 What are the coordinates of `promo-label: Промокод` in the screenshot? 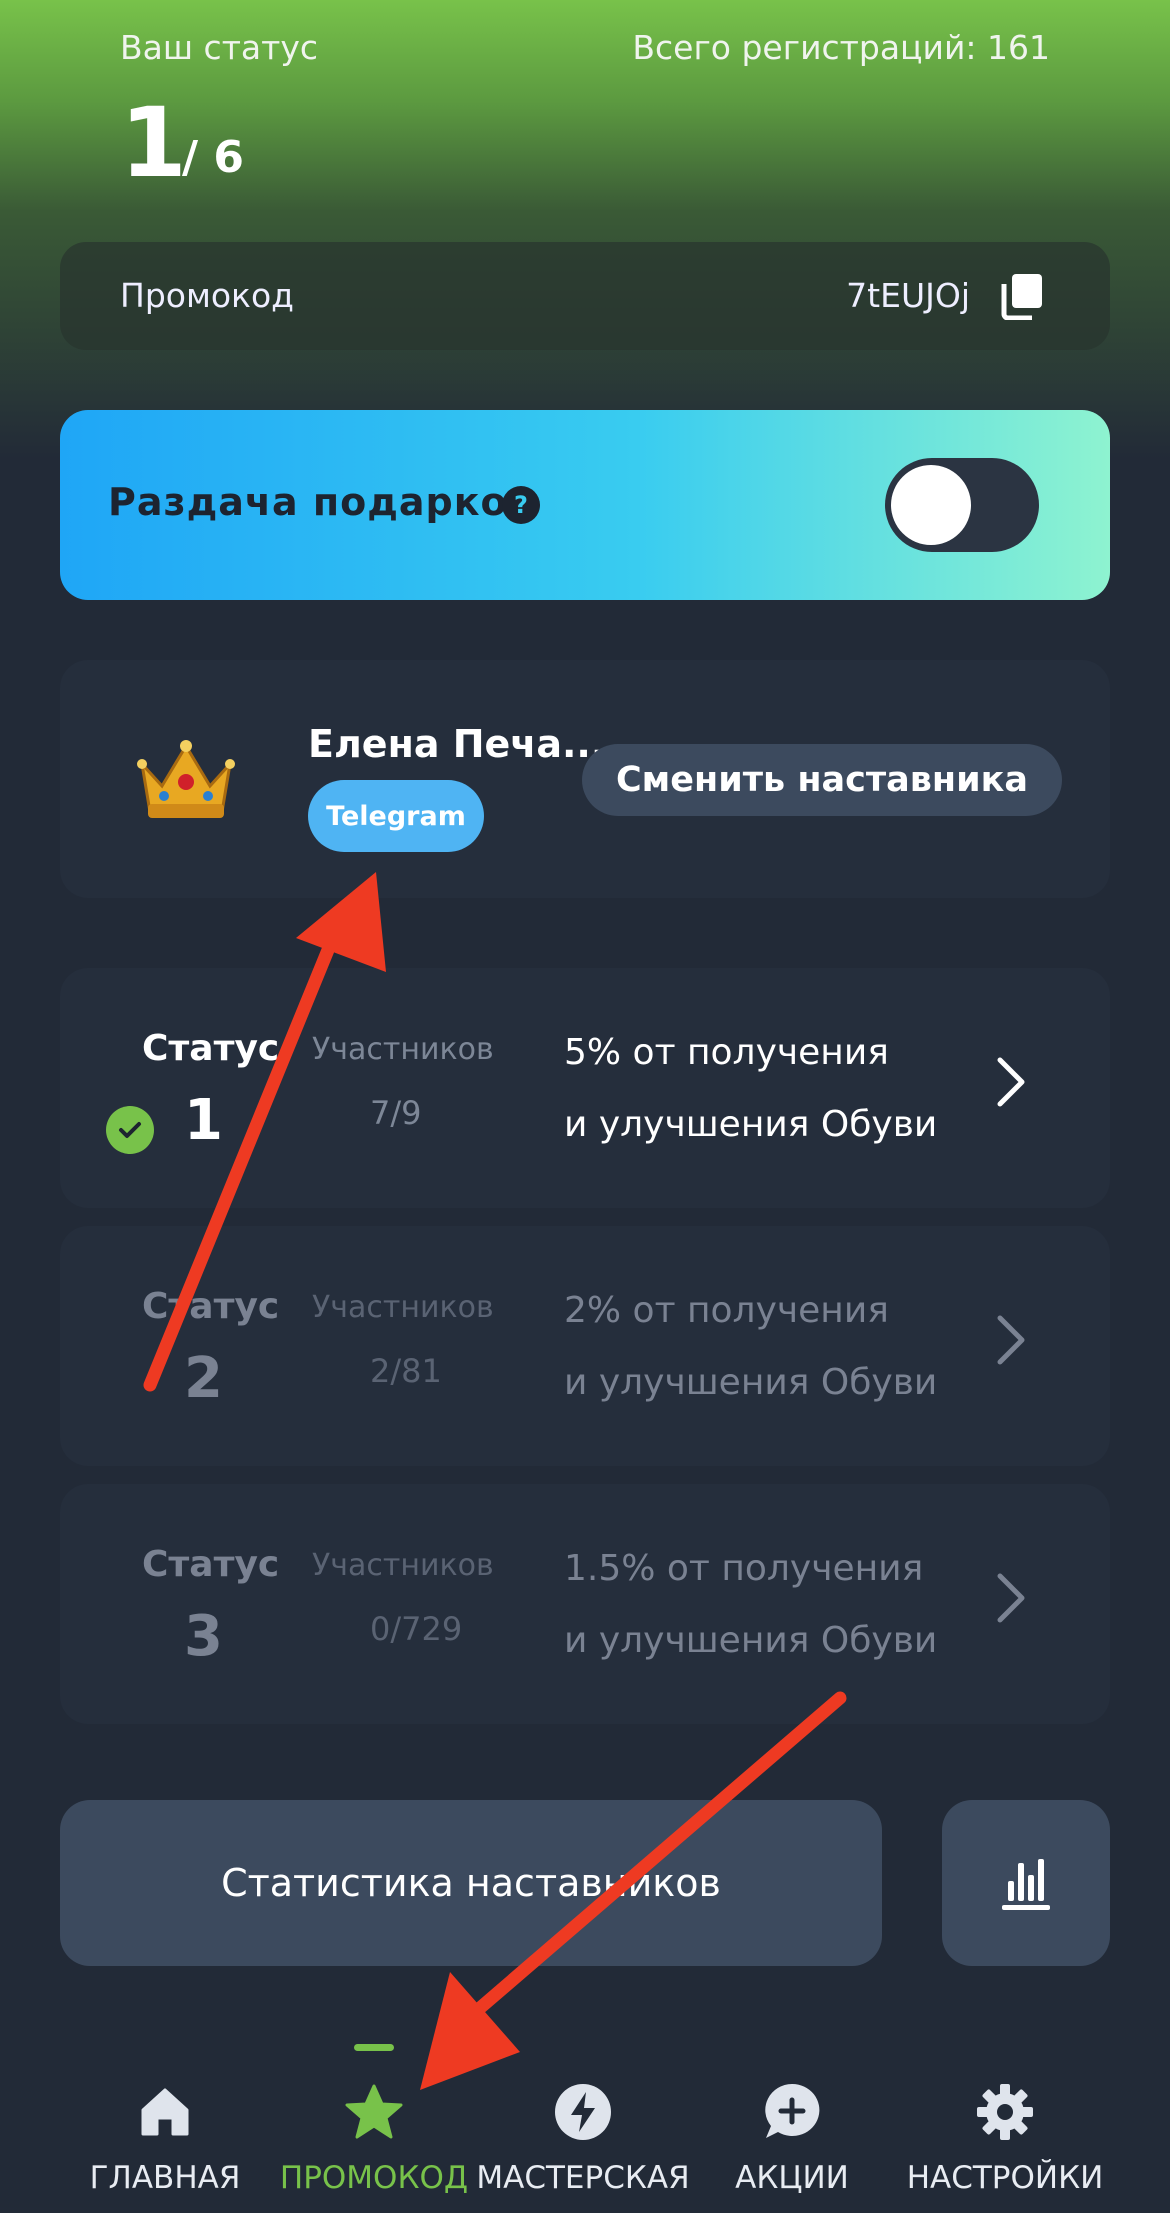 It's located at (207, 295).